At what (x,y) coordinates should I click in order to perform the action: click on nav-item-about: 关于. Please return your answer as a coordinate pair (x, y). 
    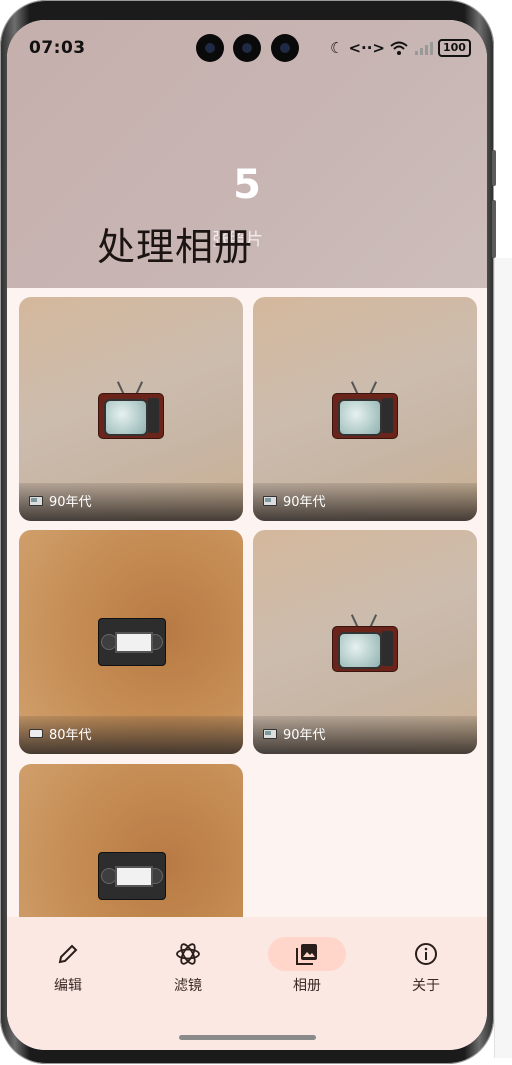
    Looking at the image, I should click on (426, 966).